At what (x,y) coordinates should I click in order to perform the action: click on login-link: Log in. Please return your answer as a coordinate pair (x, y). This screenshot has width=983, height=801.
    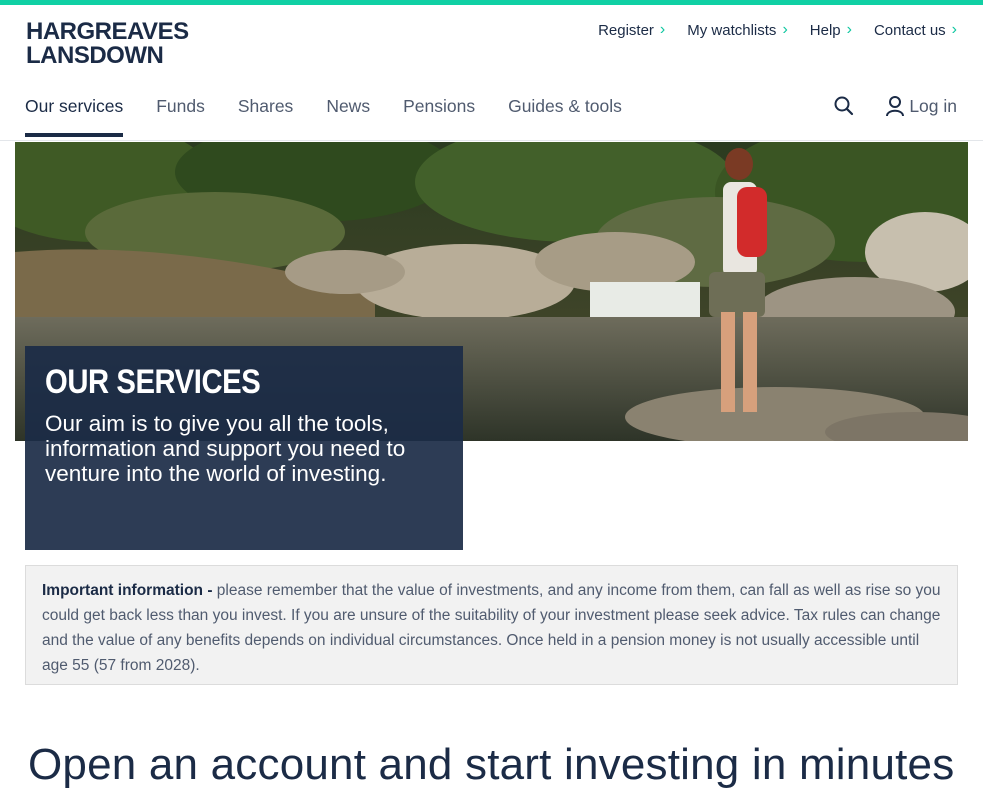
    Looking at the image, I should click on (921, 106).